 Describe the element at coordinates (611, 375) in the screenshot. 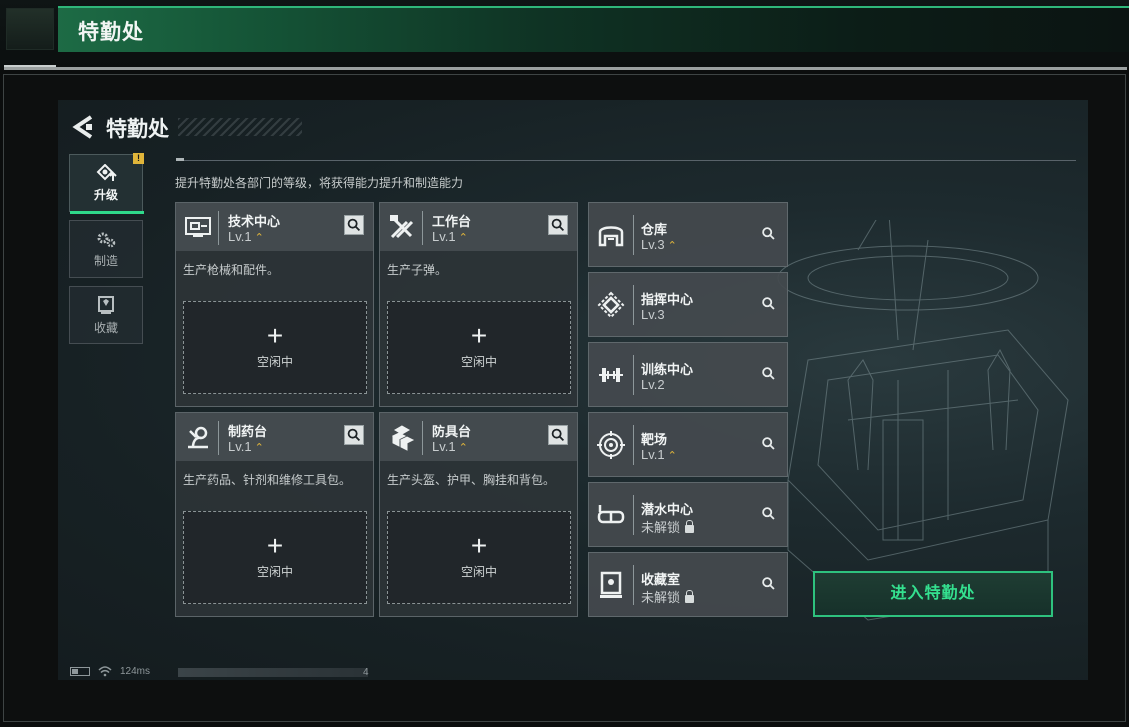

I see `training-icon` at that location.